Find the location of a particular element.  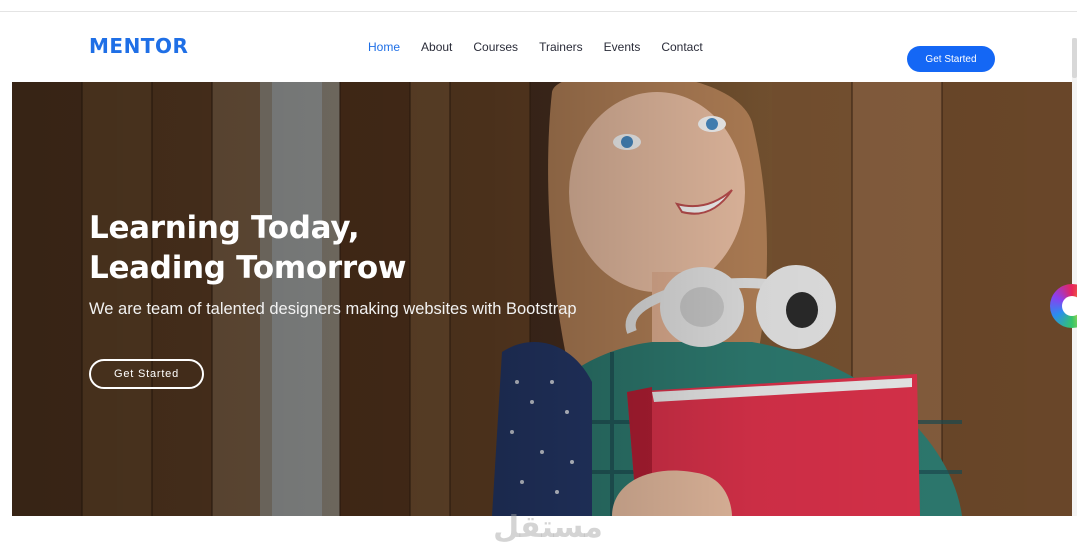

nav-item-events: Events is located at coordinates (622, 47).